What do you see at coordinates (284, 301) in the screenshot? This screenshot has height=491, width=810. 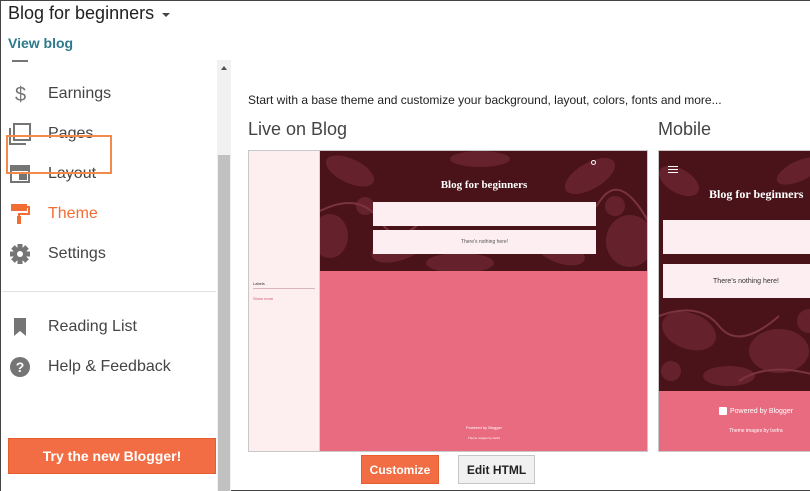 I see `preview-sidebar` at bounding box center [284, 301].